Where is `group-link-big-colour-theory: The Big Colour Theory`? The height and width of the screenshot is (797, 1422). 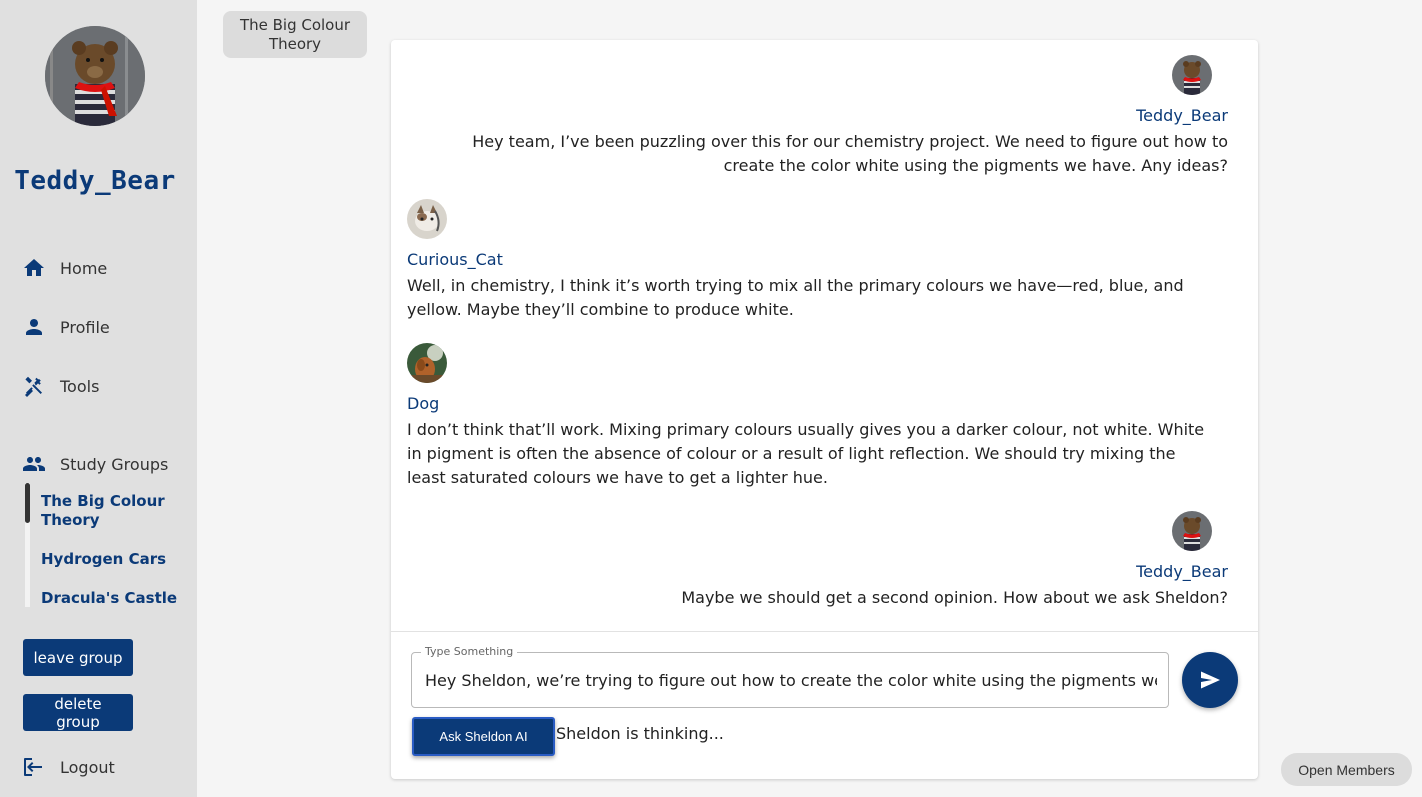
group-link-big-colour-theory: The Big Colour Theory is located at coordinates (111, 511).